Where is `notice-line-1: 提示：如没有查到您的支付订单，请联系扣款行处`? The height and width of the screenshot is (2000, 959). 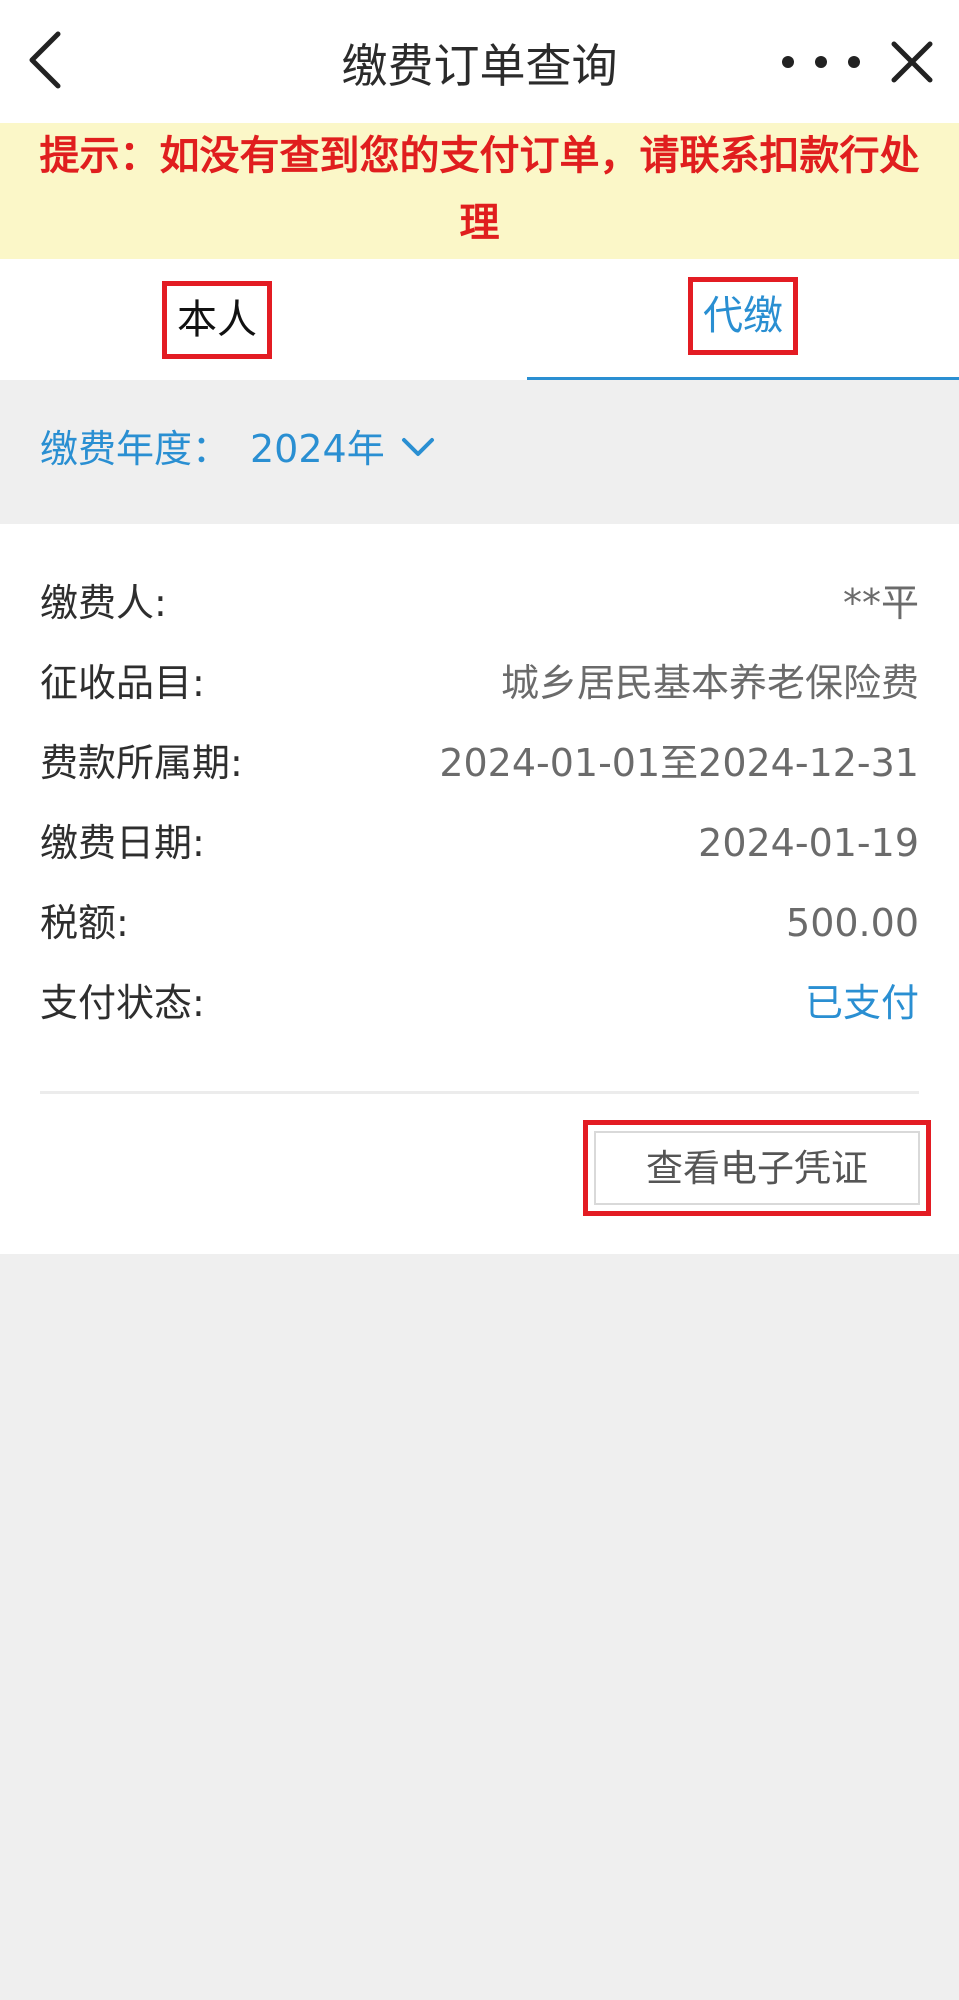
notice-line-1: 提示：如没有查到您的支付订单，请联系扣款行处 is located at coordinates (479, 156).